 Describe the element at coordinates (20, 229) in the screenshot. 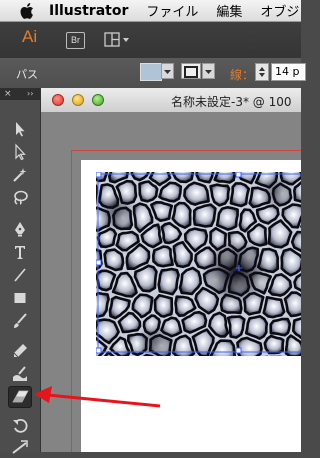

I see `pen-tool-icon` at that location.